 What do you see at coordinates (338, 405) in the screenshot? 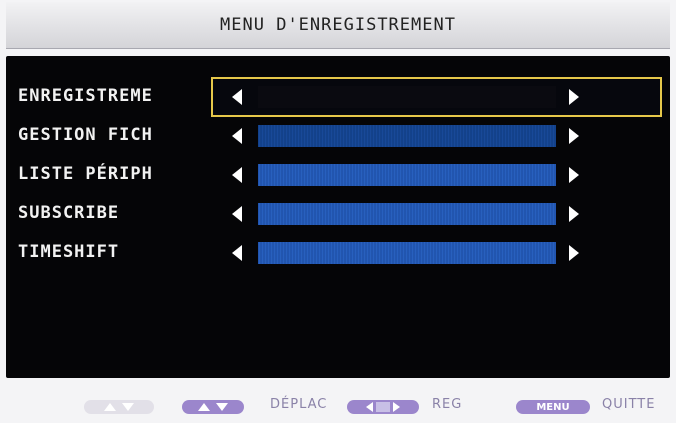
I see `help-bar: DÉPLAC REG MENU QUITTE` at bounding box center [338, 405].